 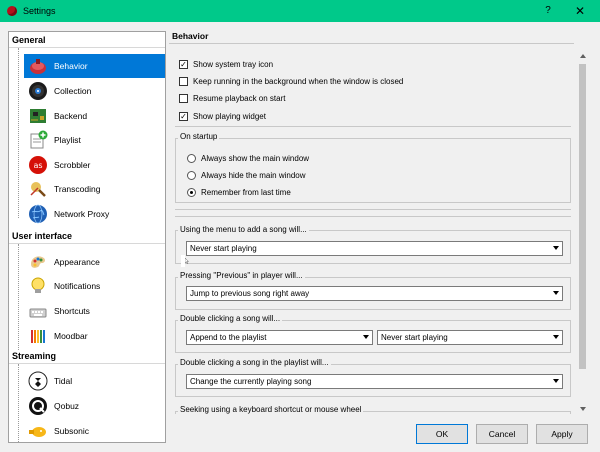 What do you see at coordinates (185, 261) in the screenshot?
I see `mouse-cursor-icon` at bounding box center [185, 261].